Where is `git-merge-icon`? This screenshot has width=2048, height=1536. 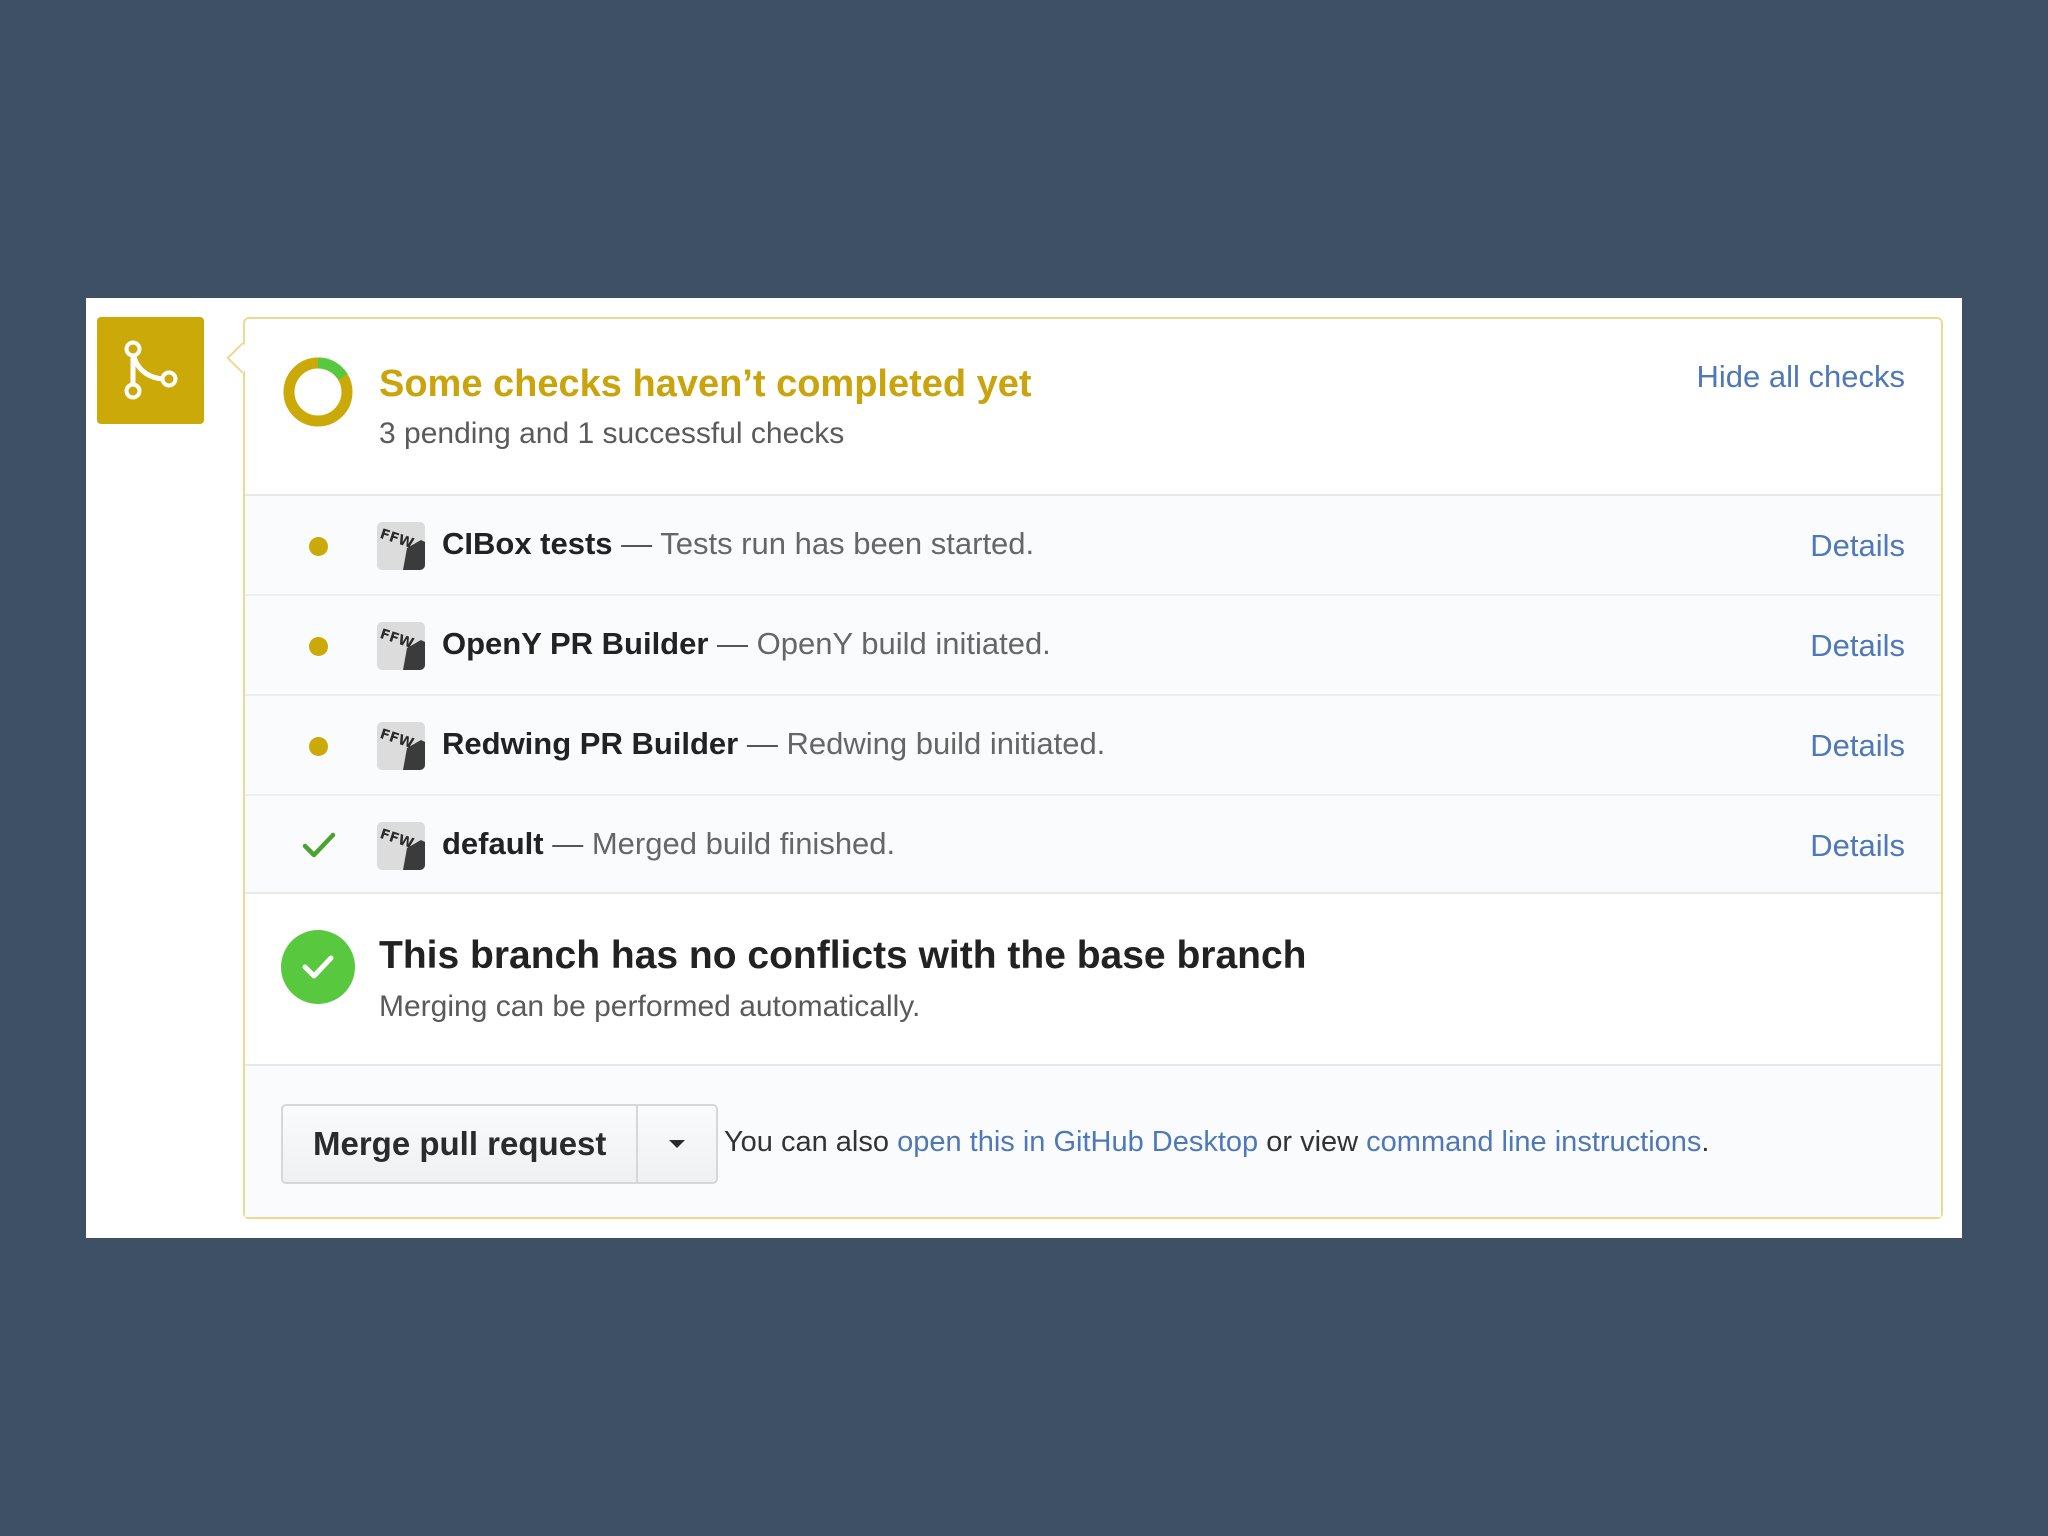
git-merge-icon is located at coordinates (150, 370).